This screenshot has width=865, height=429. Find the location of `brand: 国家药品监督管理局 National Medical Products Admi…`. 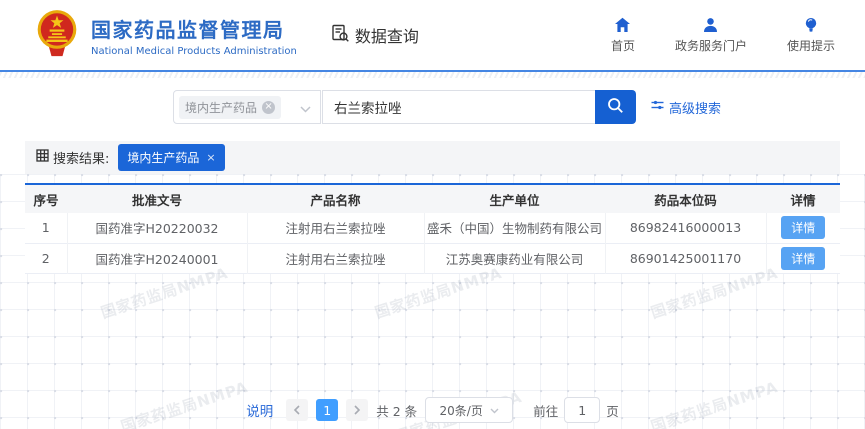

brand: 国家药品监督管理局 National Medical Products Admi… is located at coordinates (226, 35).